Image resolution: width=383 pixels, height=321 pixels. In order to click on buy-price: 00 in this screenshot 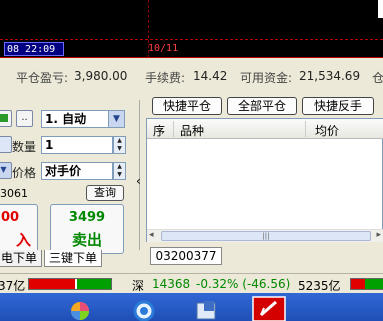, I will do `click(10, 217)`.